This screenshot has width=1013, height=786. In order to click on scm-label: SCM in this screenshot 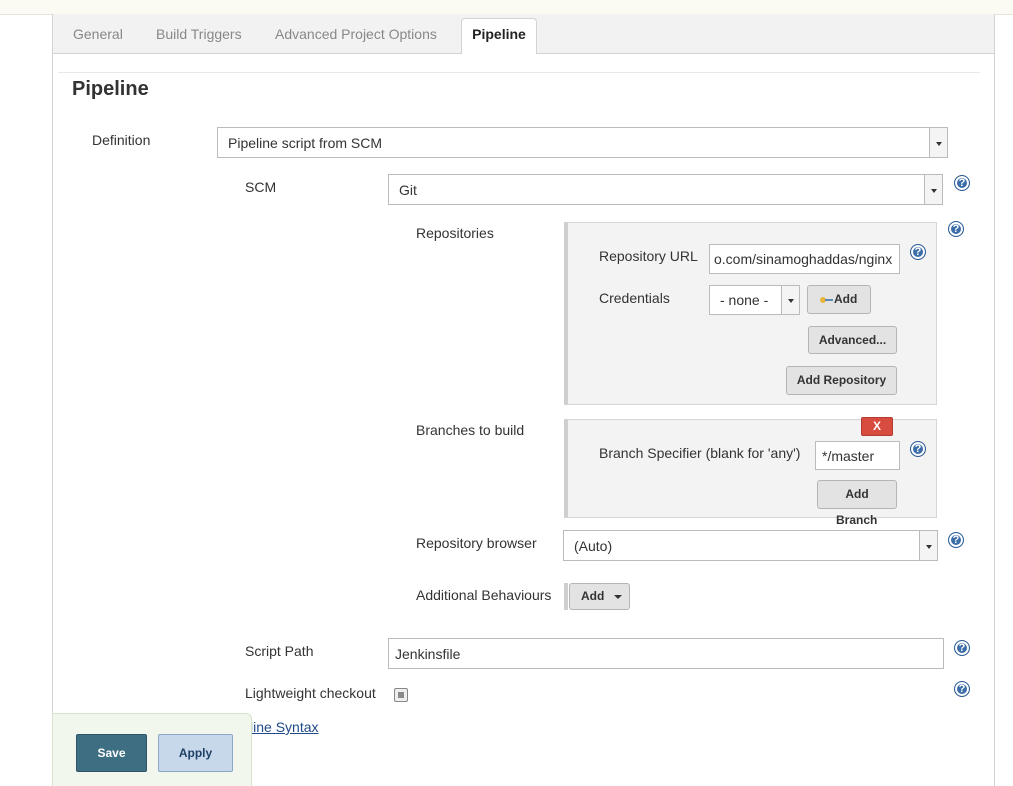, I will do `click(261, 187)`.